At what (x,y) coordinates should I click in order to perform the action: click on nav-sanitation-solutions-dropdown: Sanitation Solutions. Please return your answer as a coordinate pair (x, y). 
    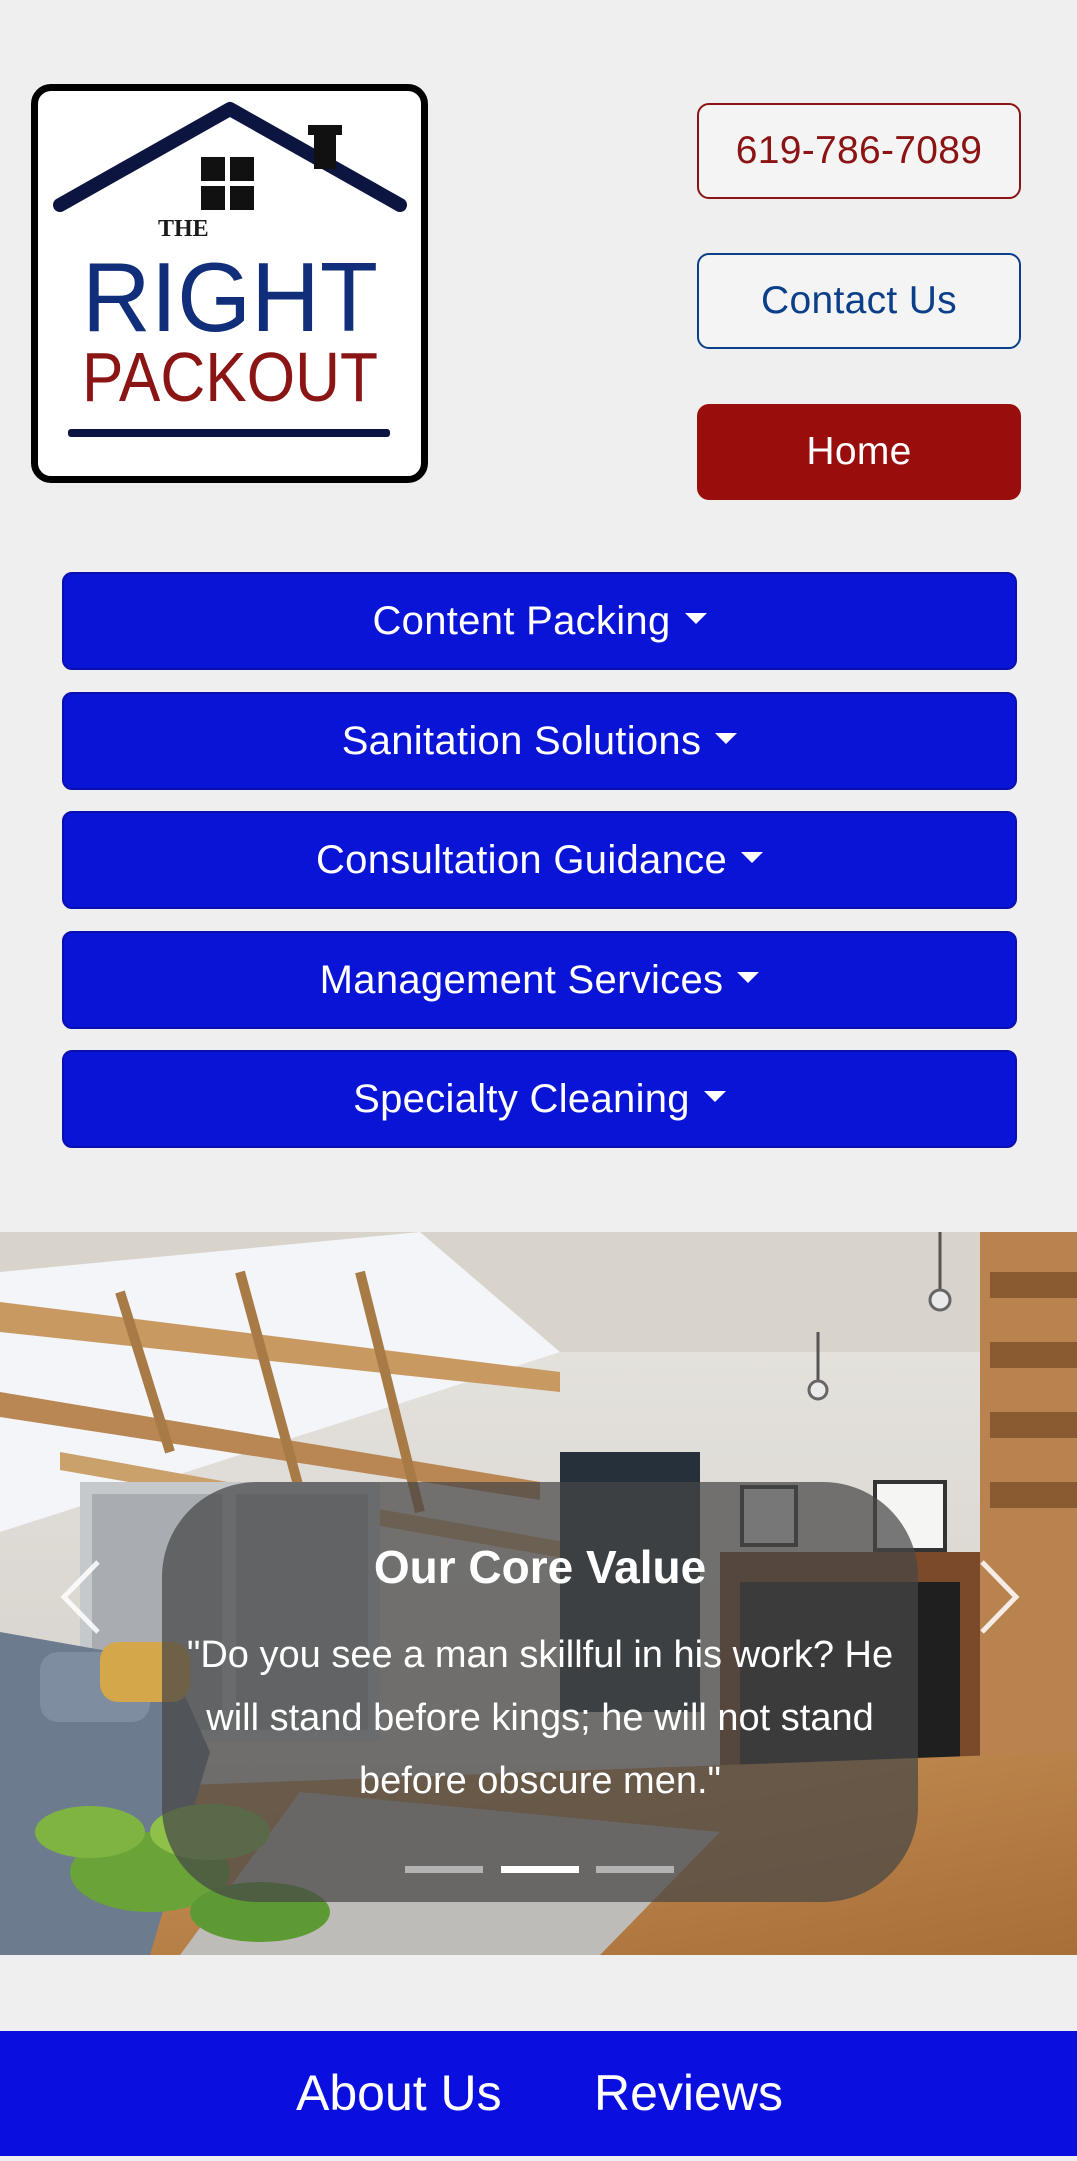
    Looking at the image, I should click on (539, 741).